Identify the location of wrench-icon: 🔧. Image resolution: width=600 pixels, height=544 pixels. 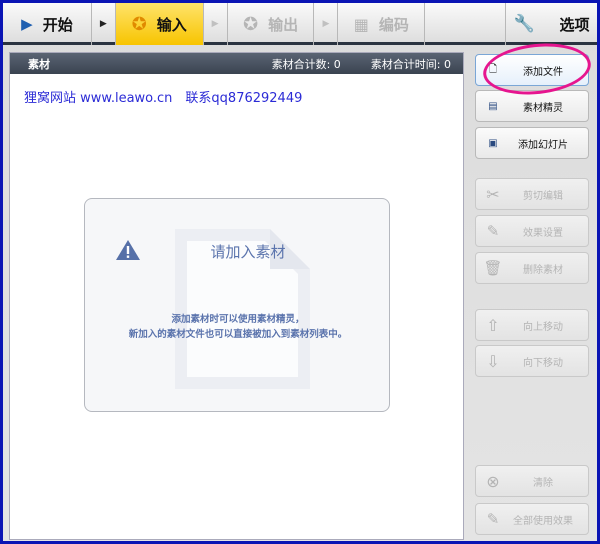
(524, 24).